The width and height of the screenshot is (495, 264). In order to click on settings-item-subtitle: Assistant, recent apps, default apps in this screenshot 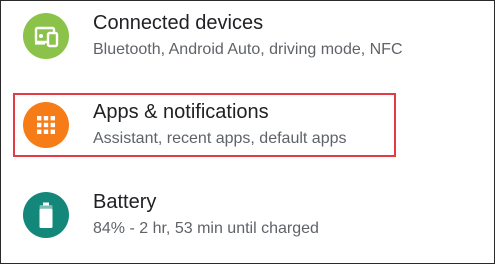, I will do `click(220, 138)`.